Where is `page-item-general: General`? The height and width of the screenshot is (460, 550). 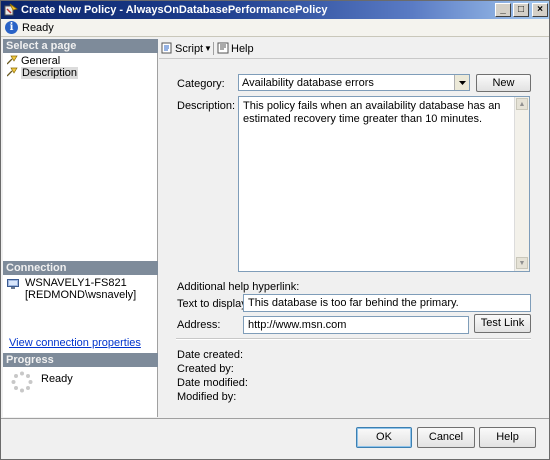
page-item-general: General is located at coordinates (33, 61).